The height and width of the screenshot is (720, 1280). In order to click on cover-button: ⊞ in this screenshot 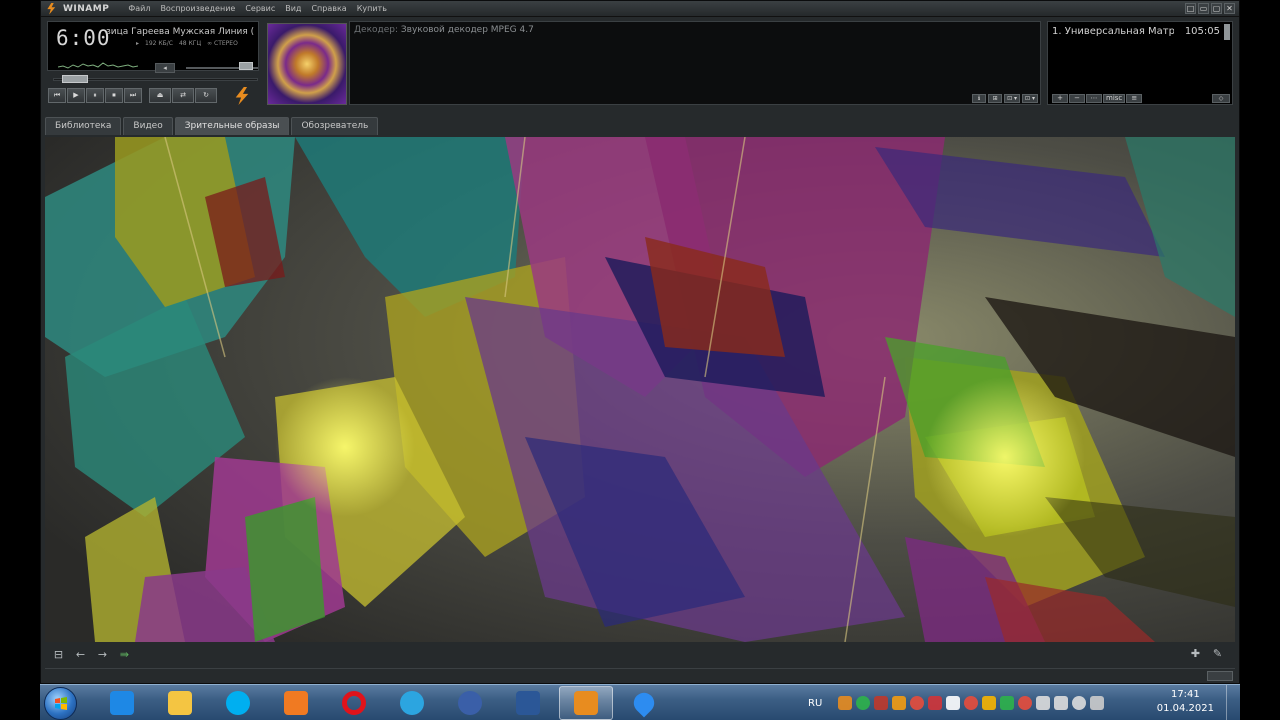, I will do `click(995, 98)`.